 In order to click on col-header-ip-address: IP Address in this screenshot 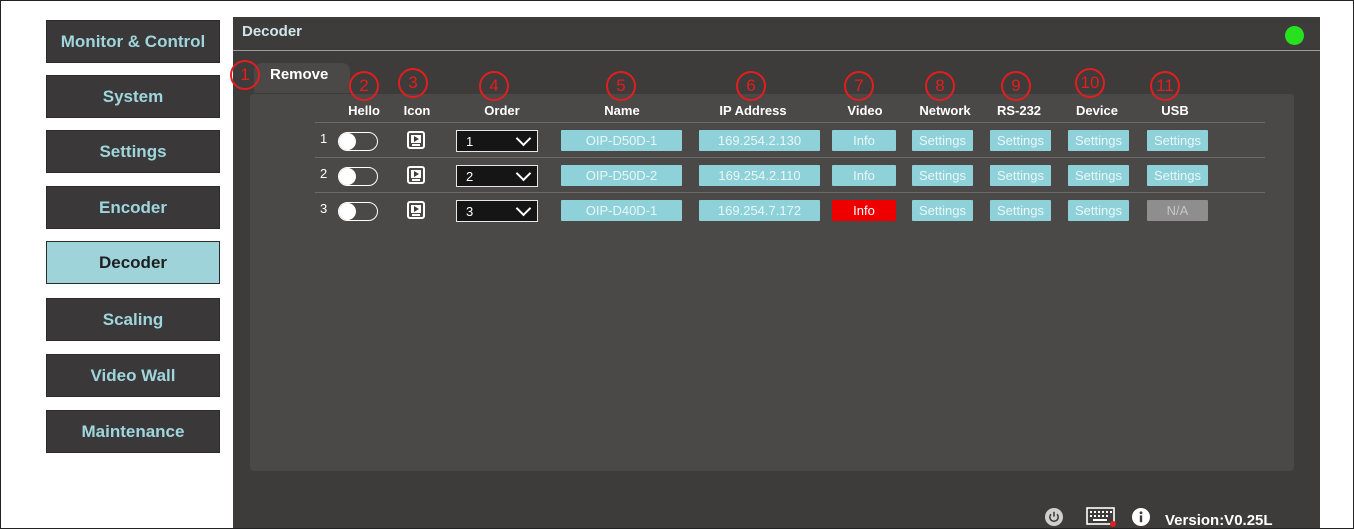, I will do `click(753, 110)`.